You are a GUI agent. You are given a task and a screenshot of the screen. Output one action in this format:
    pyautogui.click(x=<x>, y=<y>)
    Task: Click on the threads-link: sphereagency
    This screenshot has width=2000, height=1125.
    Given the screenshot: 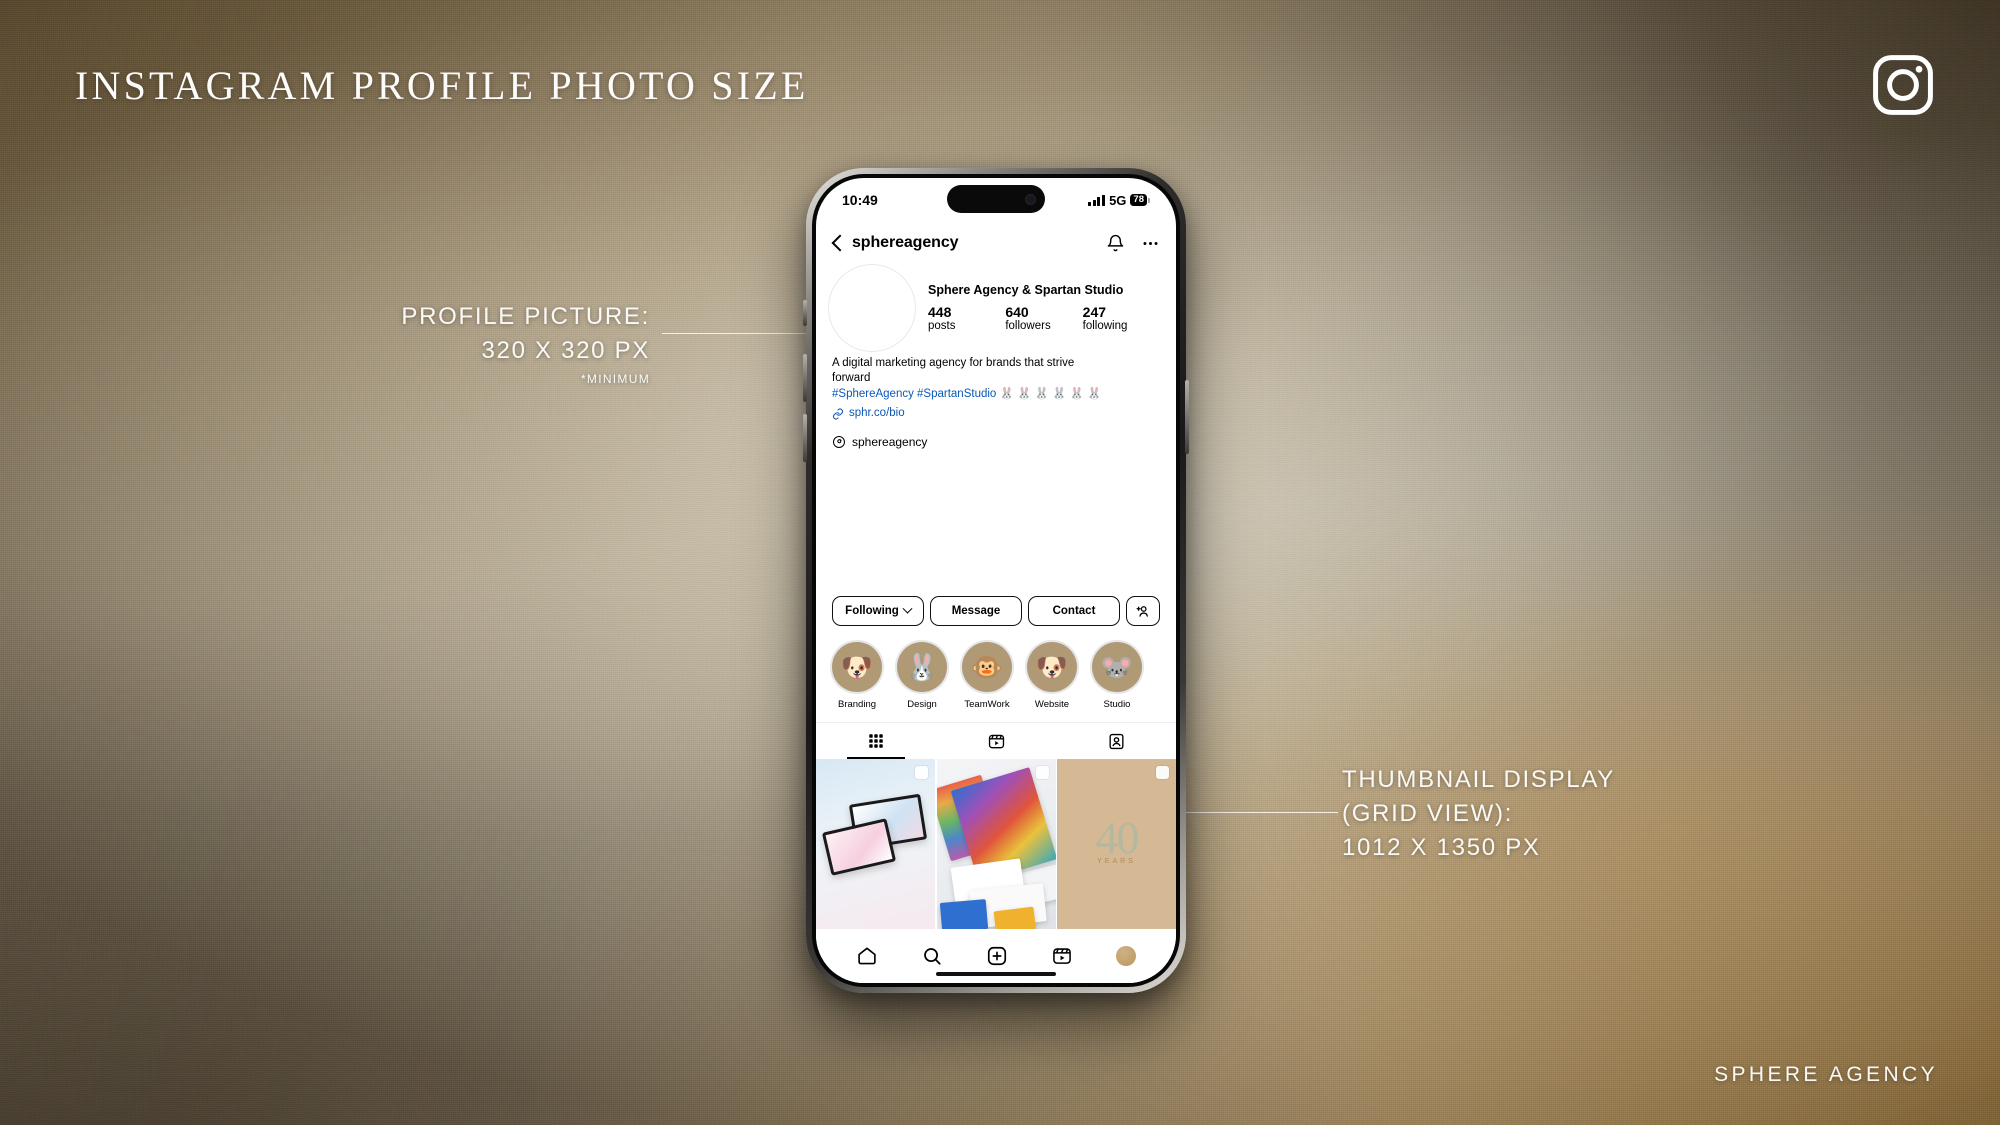 What is the action you would take?
    pyautogui.click(x=996, y=442)
    